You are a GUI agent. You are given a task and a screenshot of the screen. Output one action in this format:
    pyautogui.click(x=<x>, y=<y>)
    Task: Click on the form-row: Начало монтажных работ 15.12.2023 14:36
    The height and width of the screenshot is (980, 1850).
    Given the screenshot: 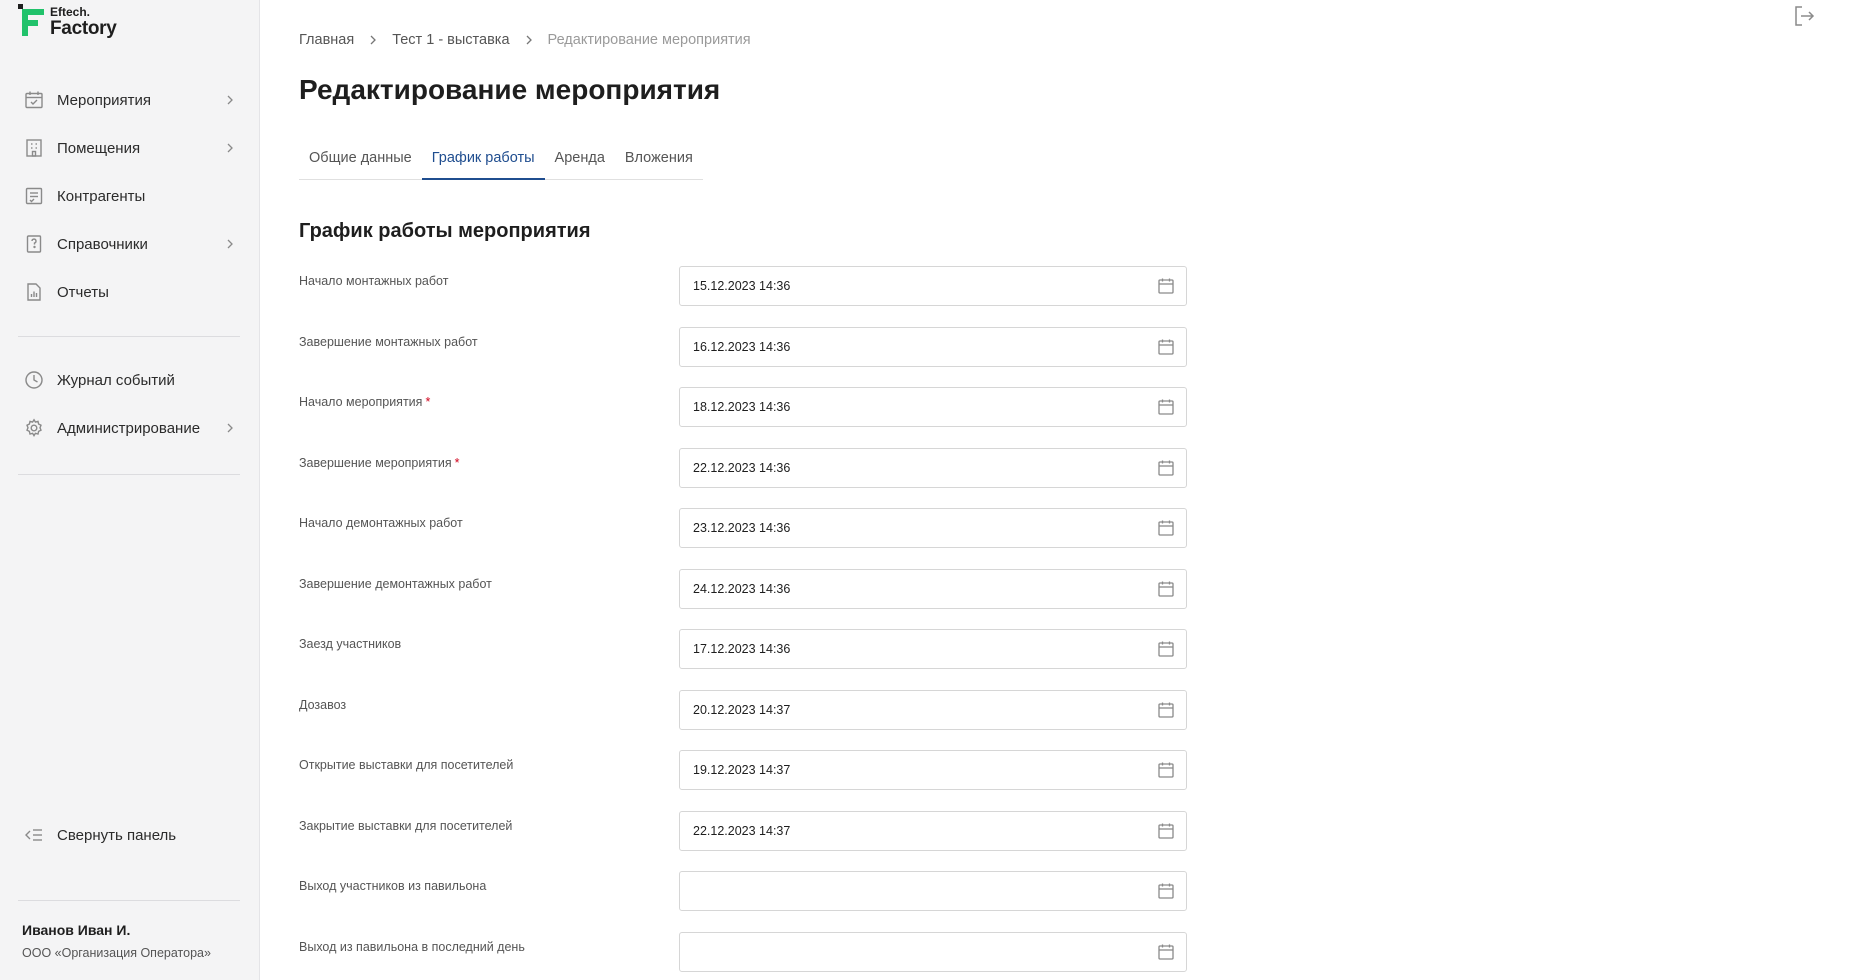 What is the action you would take?
    pyautogui.click(x=744, y=286)
    